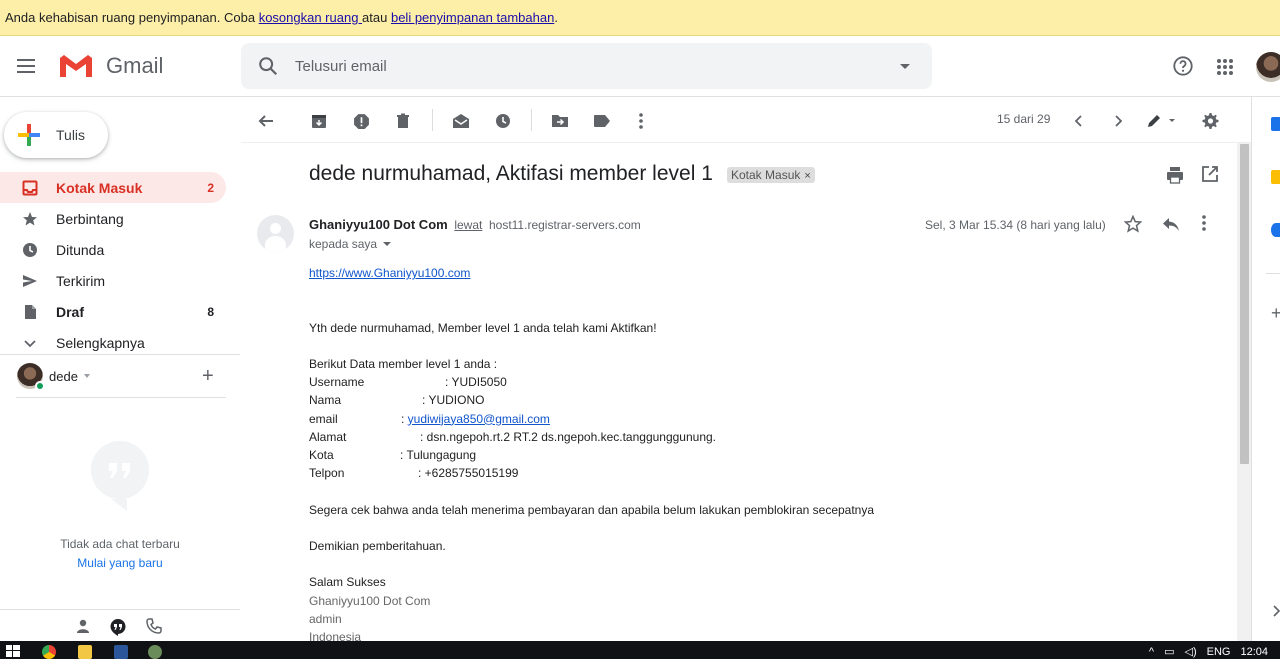  I want to click on delete-icon, so click(403, 121).